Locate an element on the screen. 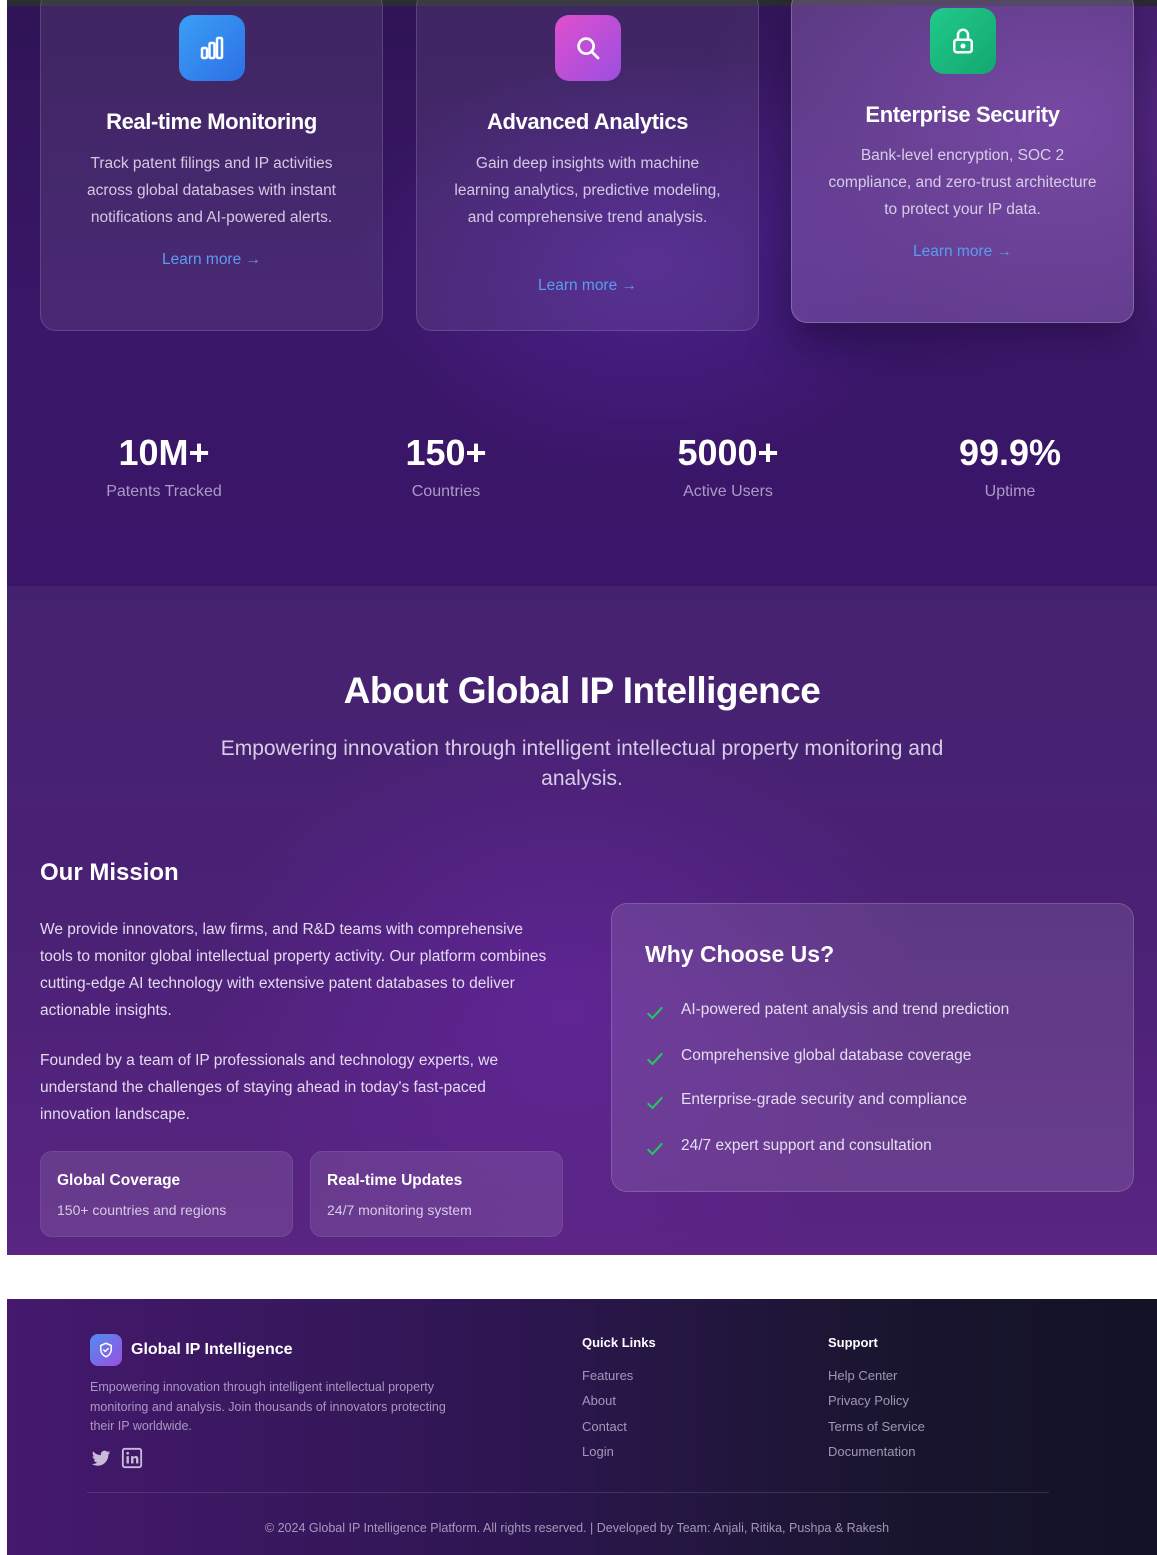  why-item: Comprehensive global database coverage is located at coordinates (808, 1056).